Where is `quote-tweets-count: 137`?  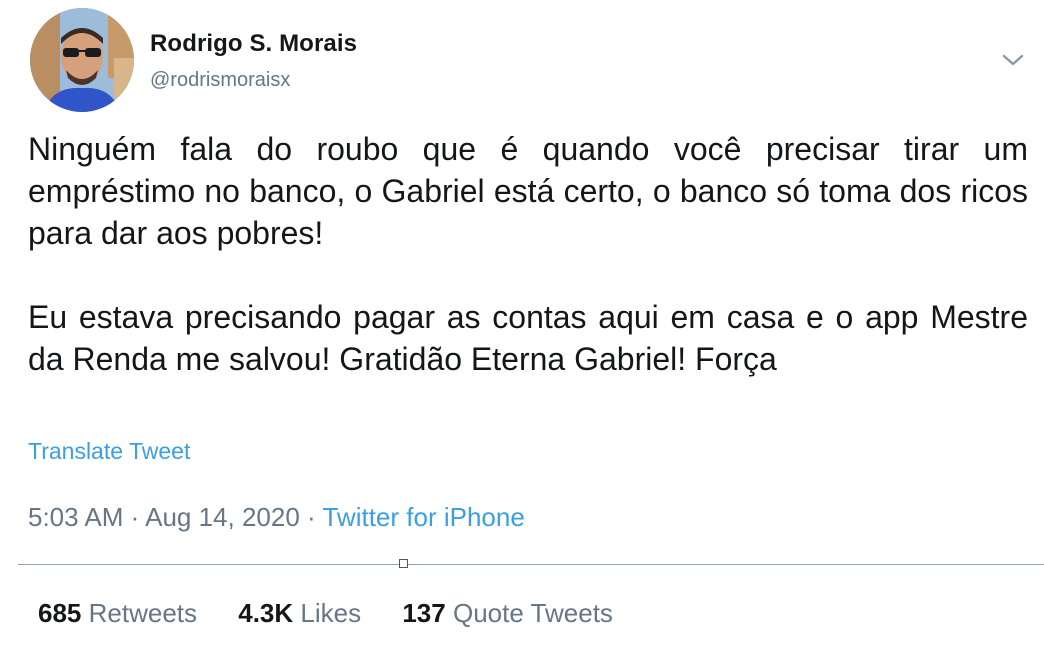 quote-tweets-count: 137 is located at coordinates (424, 613).